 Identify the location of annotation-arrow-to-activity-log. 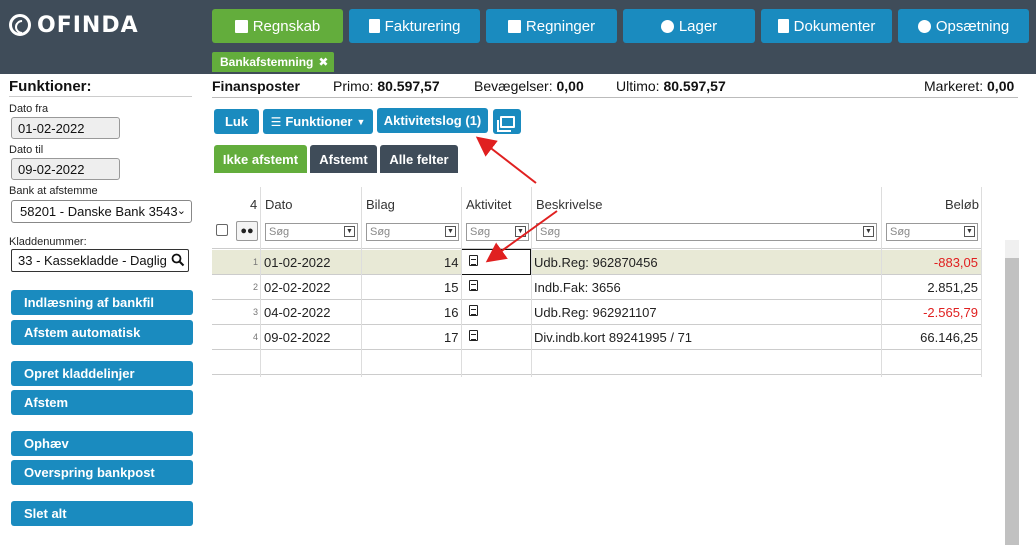
(506, 160).